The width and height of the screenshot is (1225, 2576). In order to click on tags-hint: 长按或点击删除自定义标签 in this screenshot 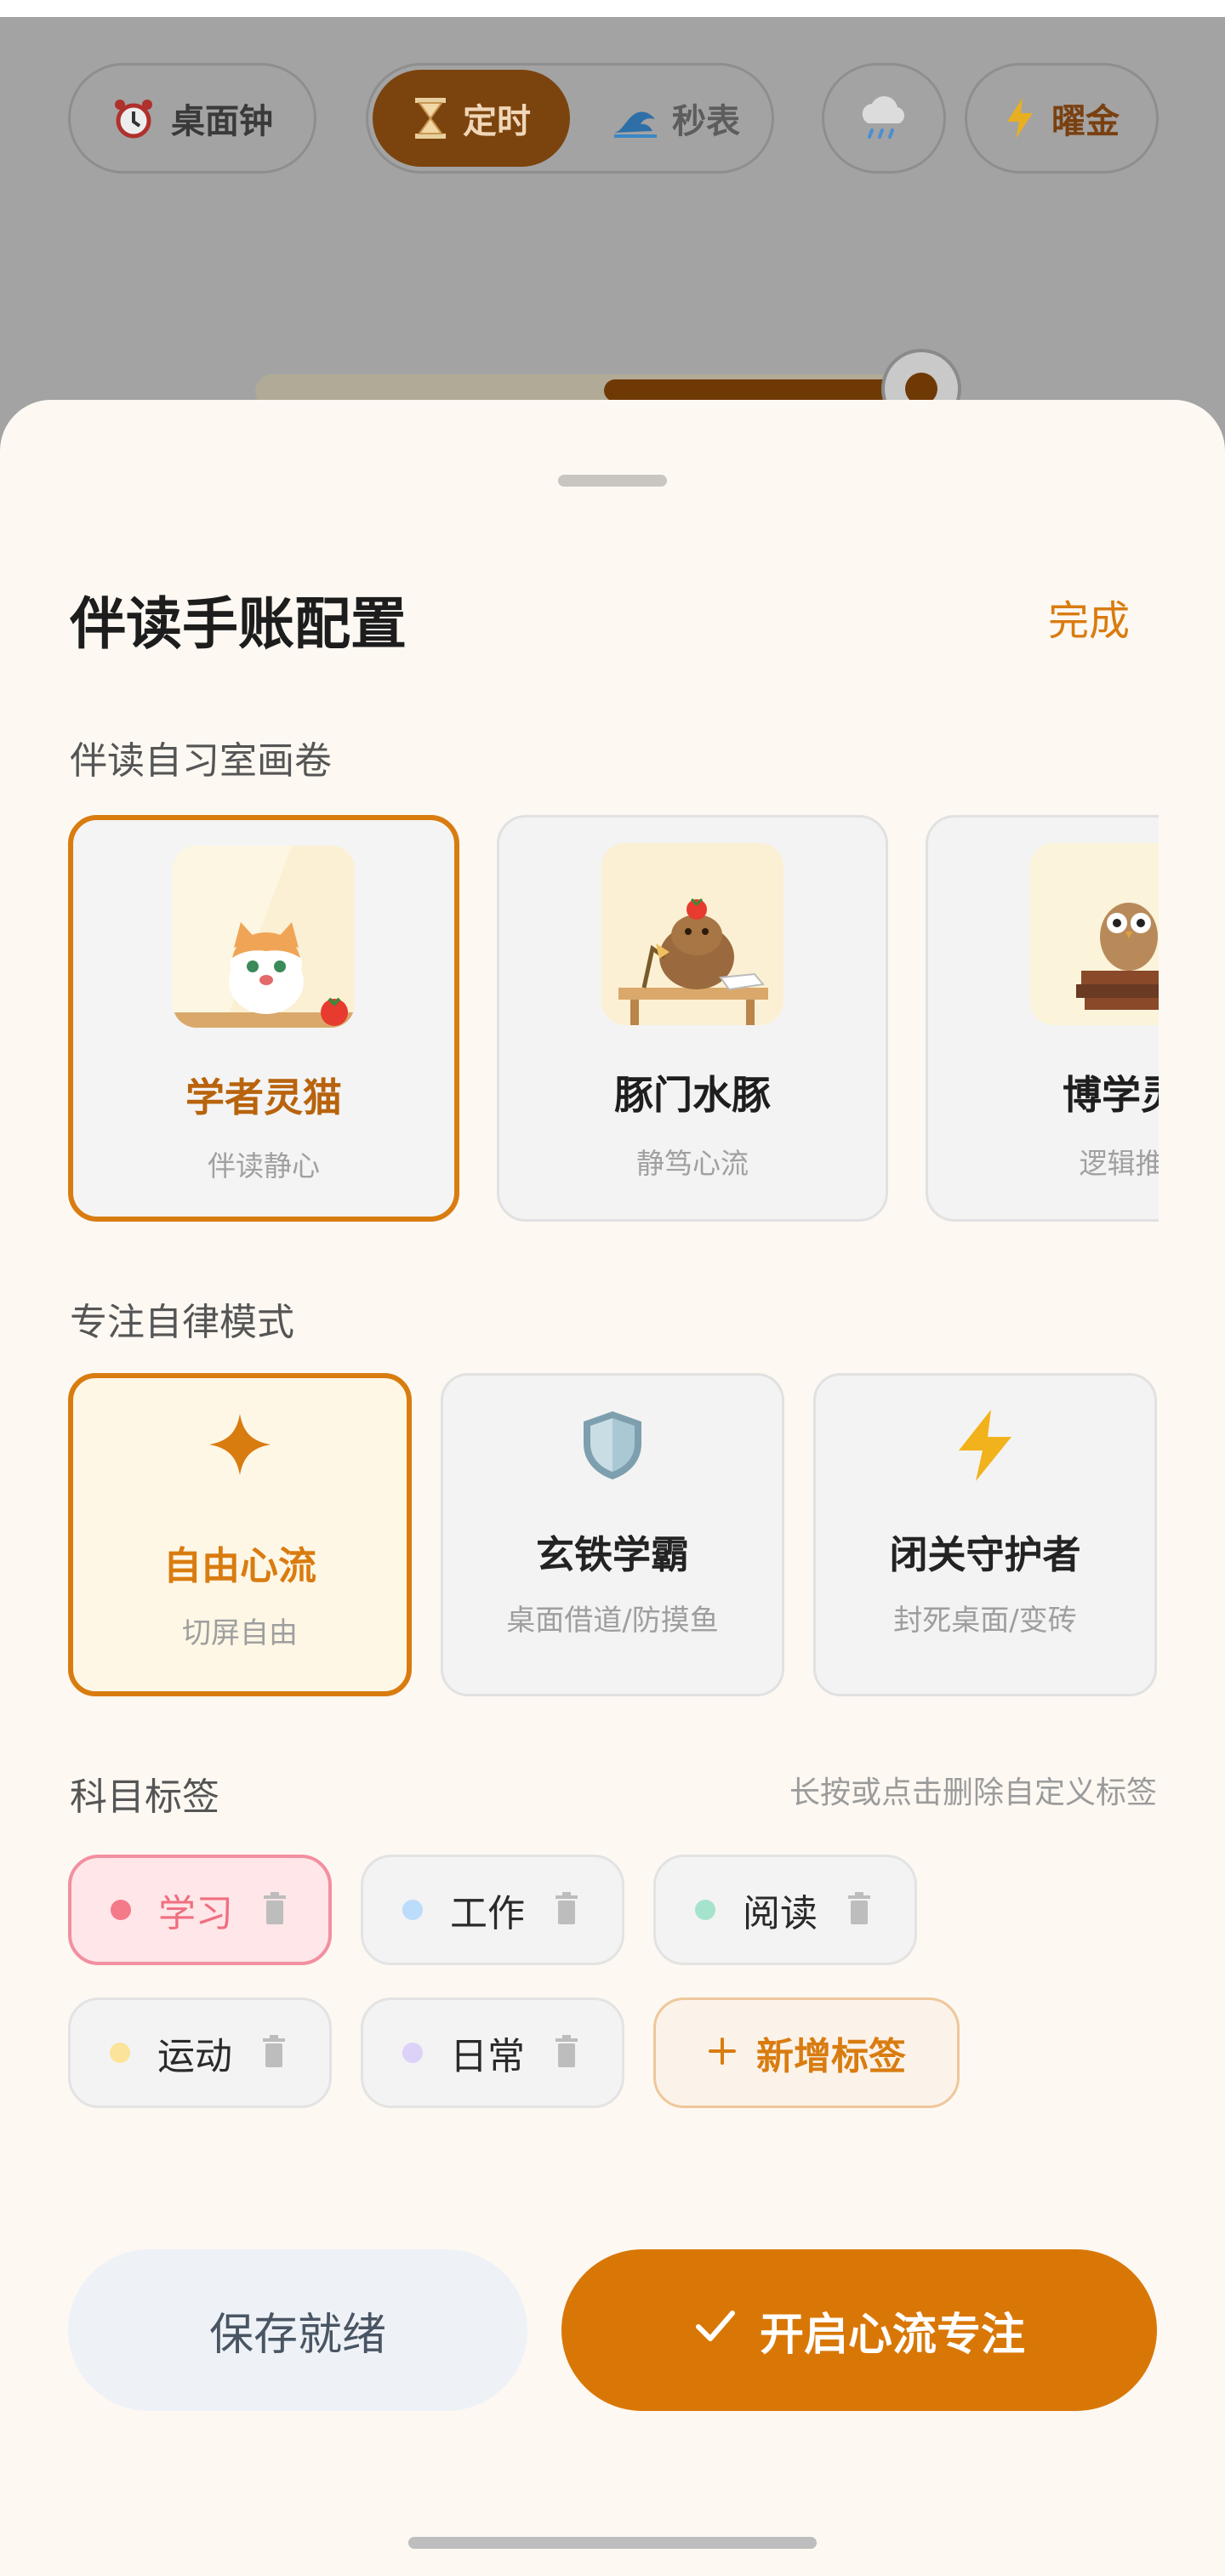, I will do `click(973, 1792)`.